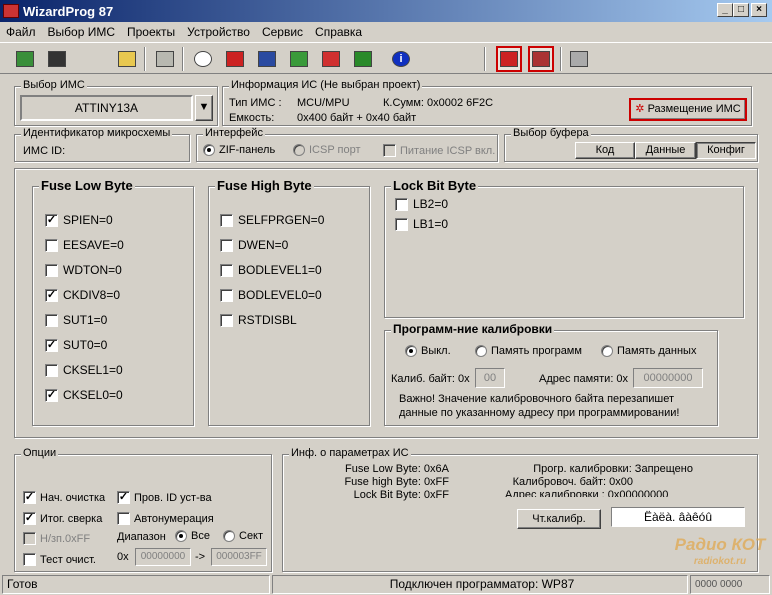  Describe the element at coordinates (509, 59) in the screenshot. I see `auto-icon` at that location.